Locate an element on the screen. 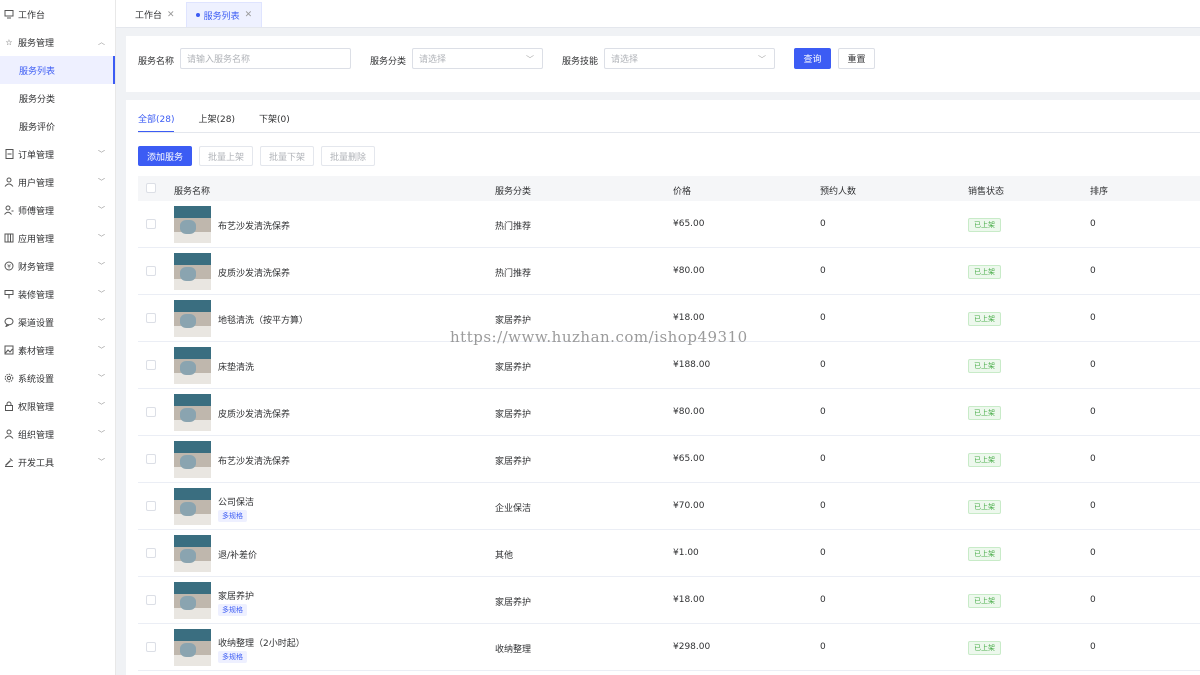 This screenshot has width=1200, height=675. service-name: 地毯清洗（按平方算） is located at coordinates (263, 321).